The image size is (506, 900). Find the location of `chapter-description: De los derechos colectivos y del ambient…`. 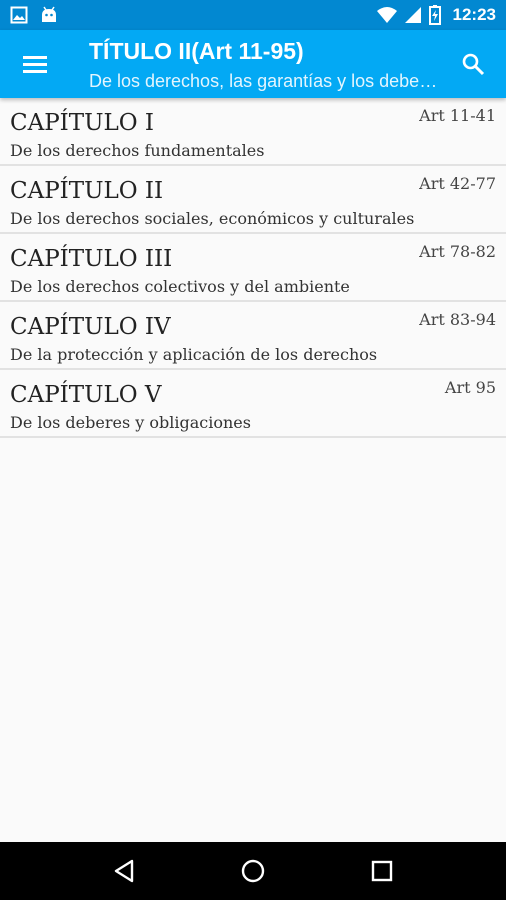

chapter-description: De los derechos colectivos y del ambient… is located at coordinates (180, 286).